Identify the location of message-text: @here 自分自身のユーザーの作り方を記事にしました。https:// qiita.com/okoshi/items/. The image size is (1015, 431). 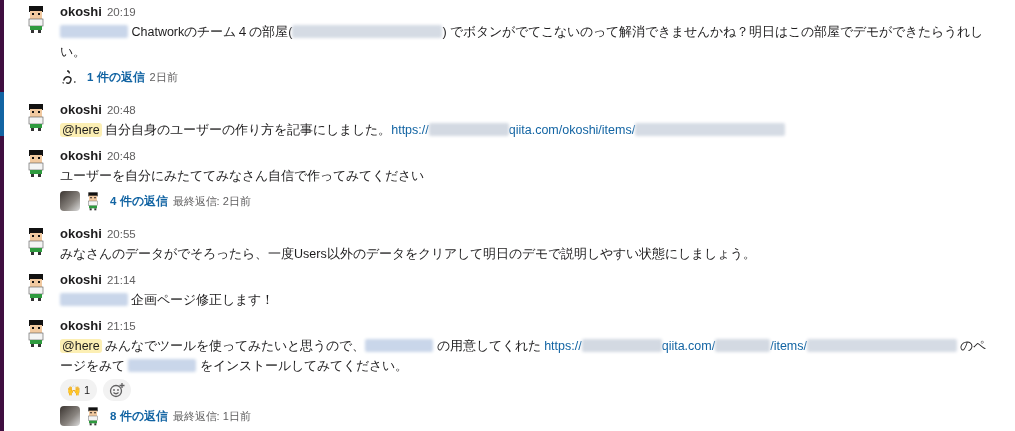
(527, 130).